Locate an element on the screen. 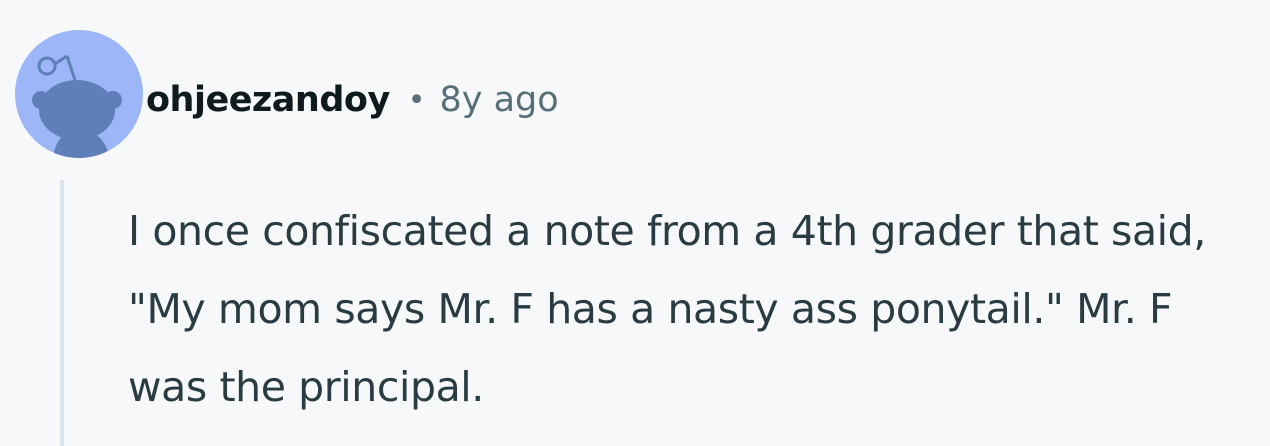  comment-header: ohjeezandoy • 8y ago is located at coordinates (352, 100).